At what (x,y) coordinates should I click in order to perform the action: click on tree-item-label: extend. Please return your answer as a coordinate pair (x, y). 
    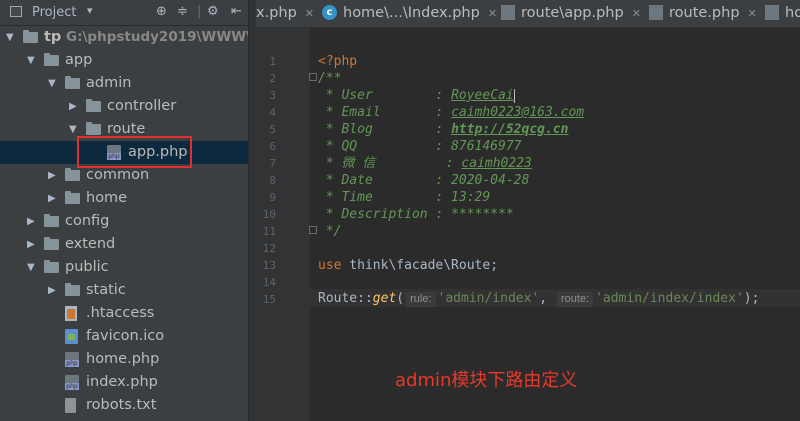
    Looking at the image, I should click on (90, 244).